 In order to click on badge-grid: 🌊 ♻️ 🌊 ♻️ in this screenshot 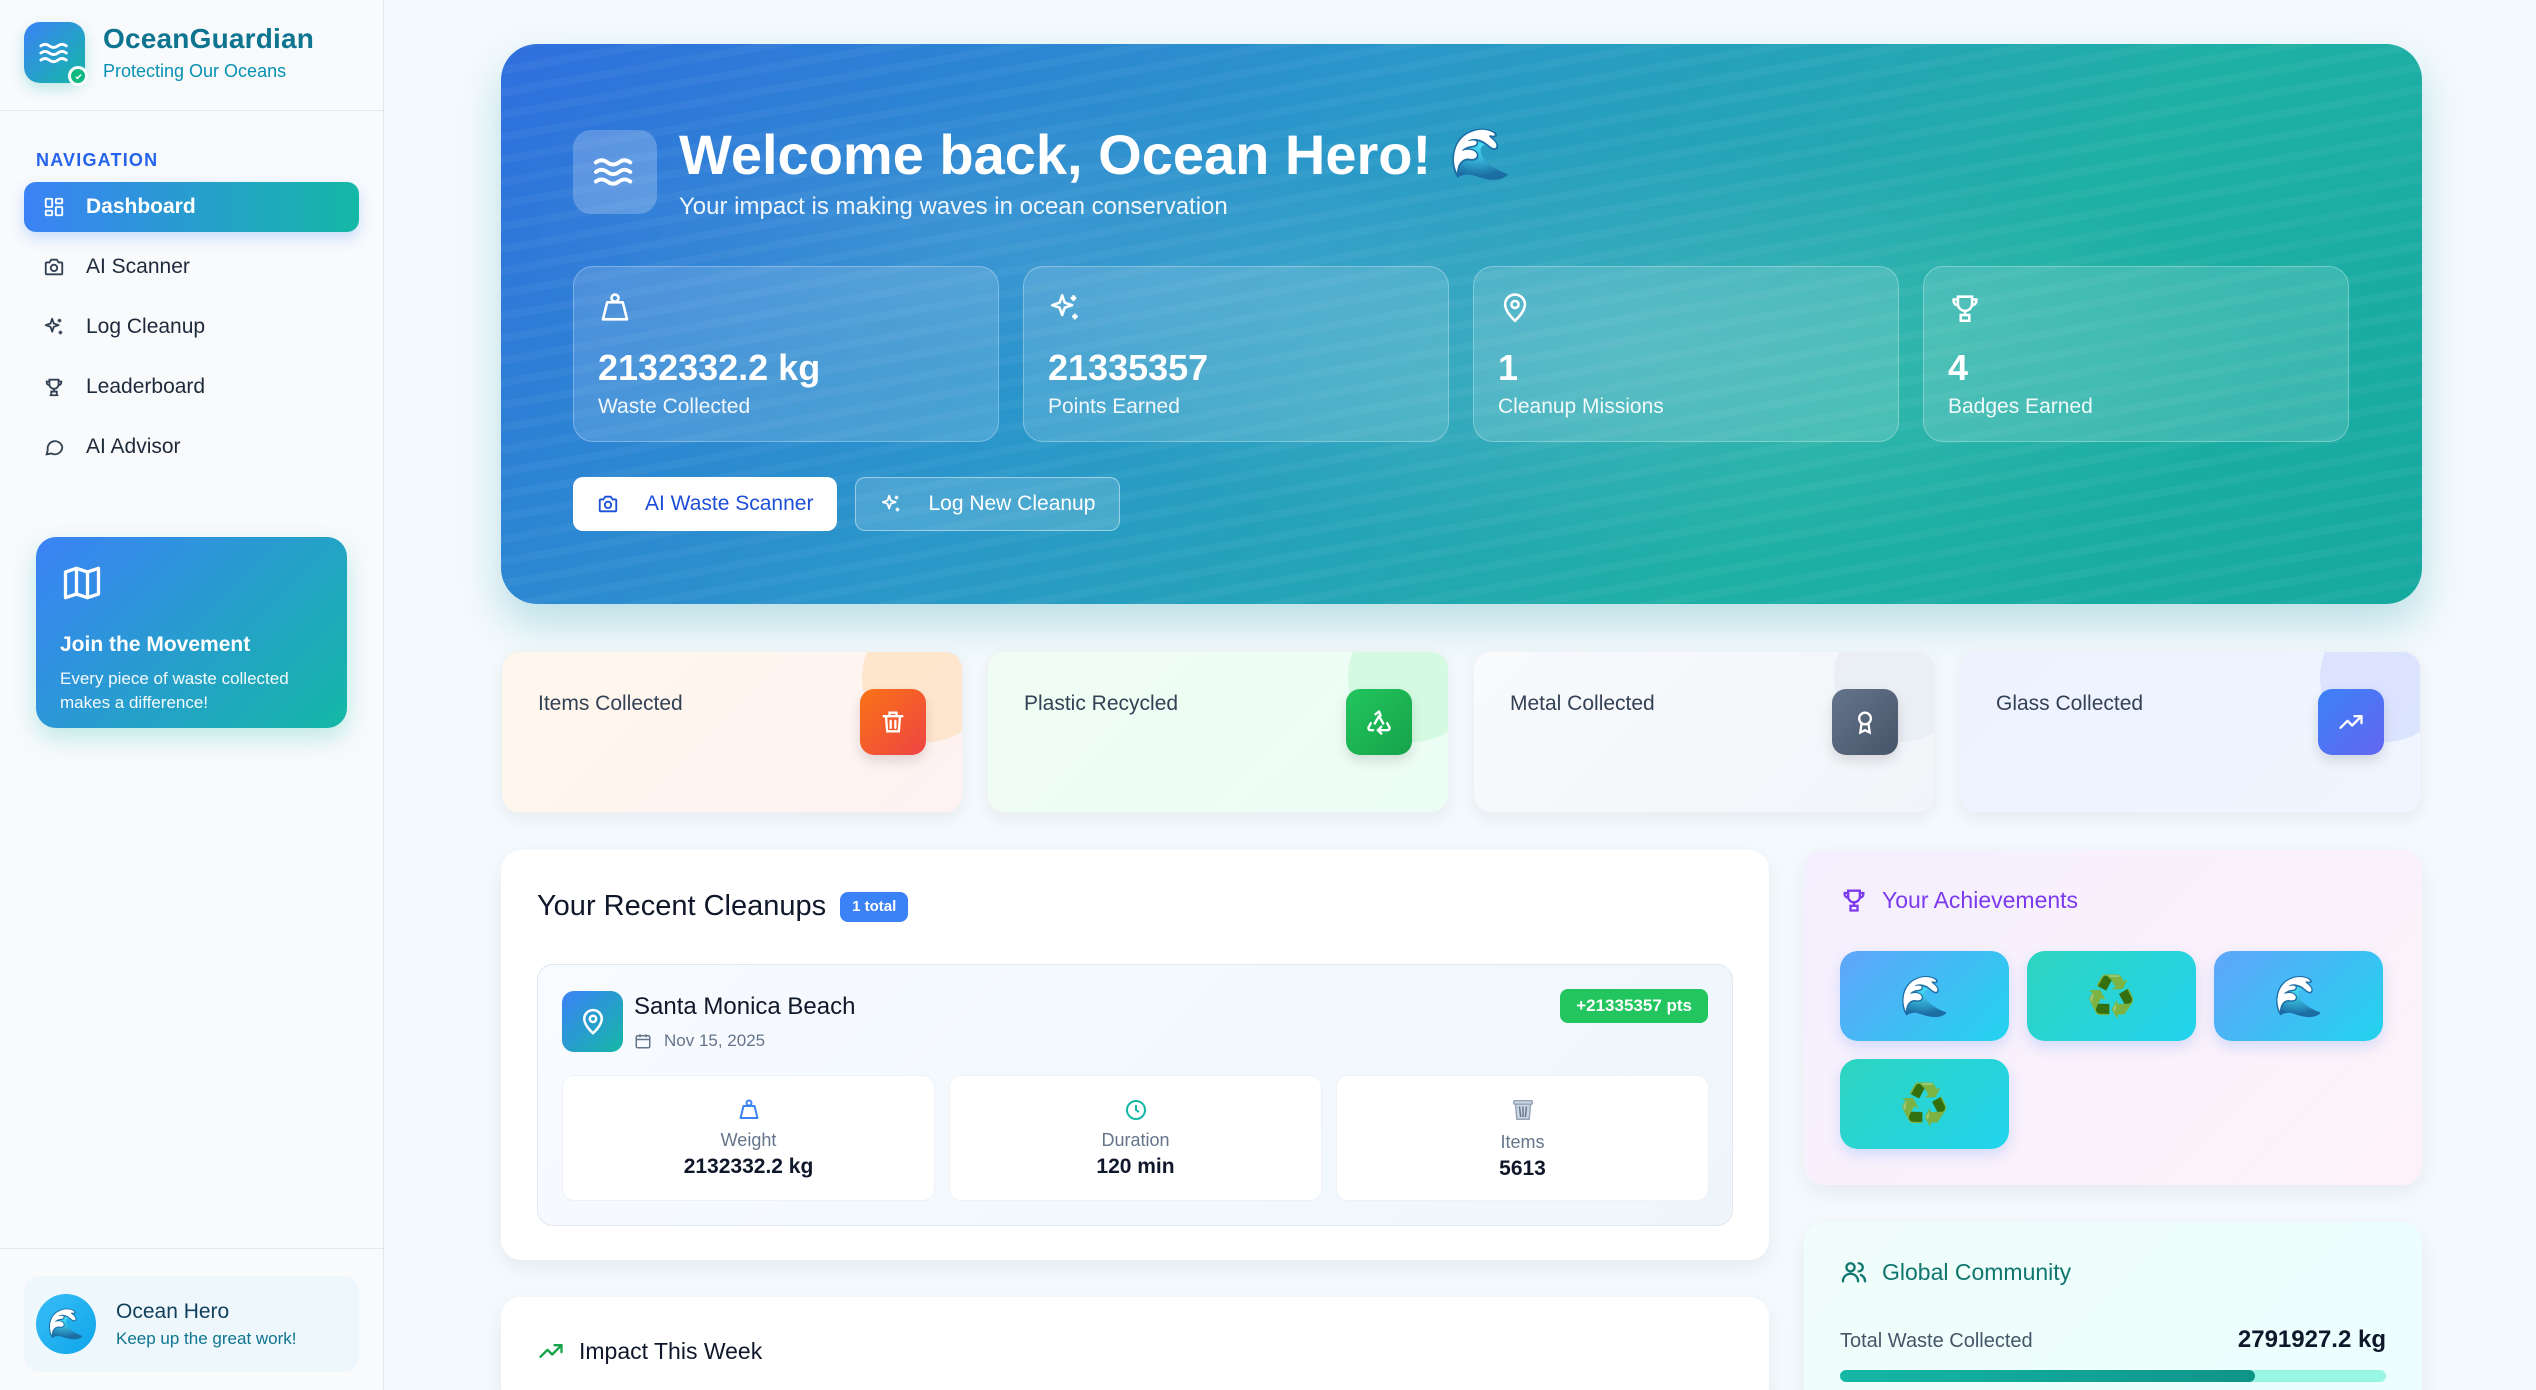, I will do `click(2120, 1050)`.